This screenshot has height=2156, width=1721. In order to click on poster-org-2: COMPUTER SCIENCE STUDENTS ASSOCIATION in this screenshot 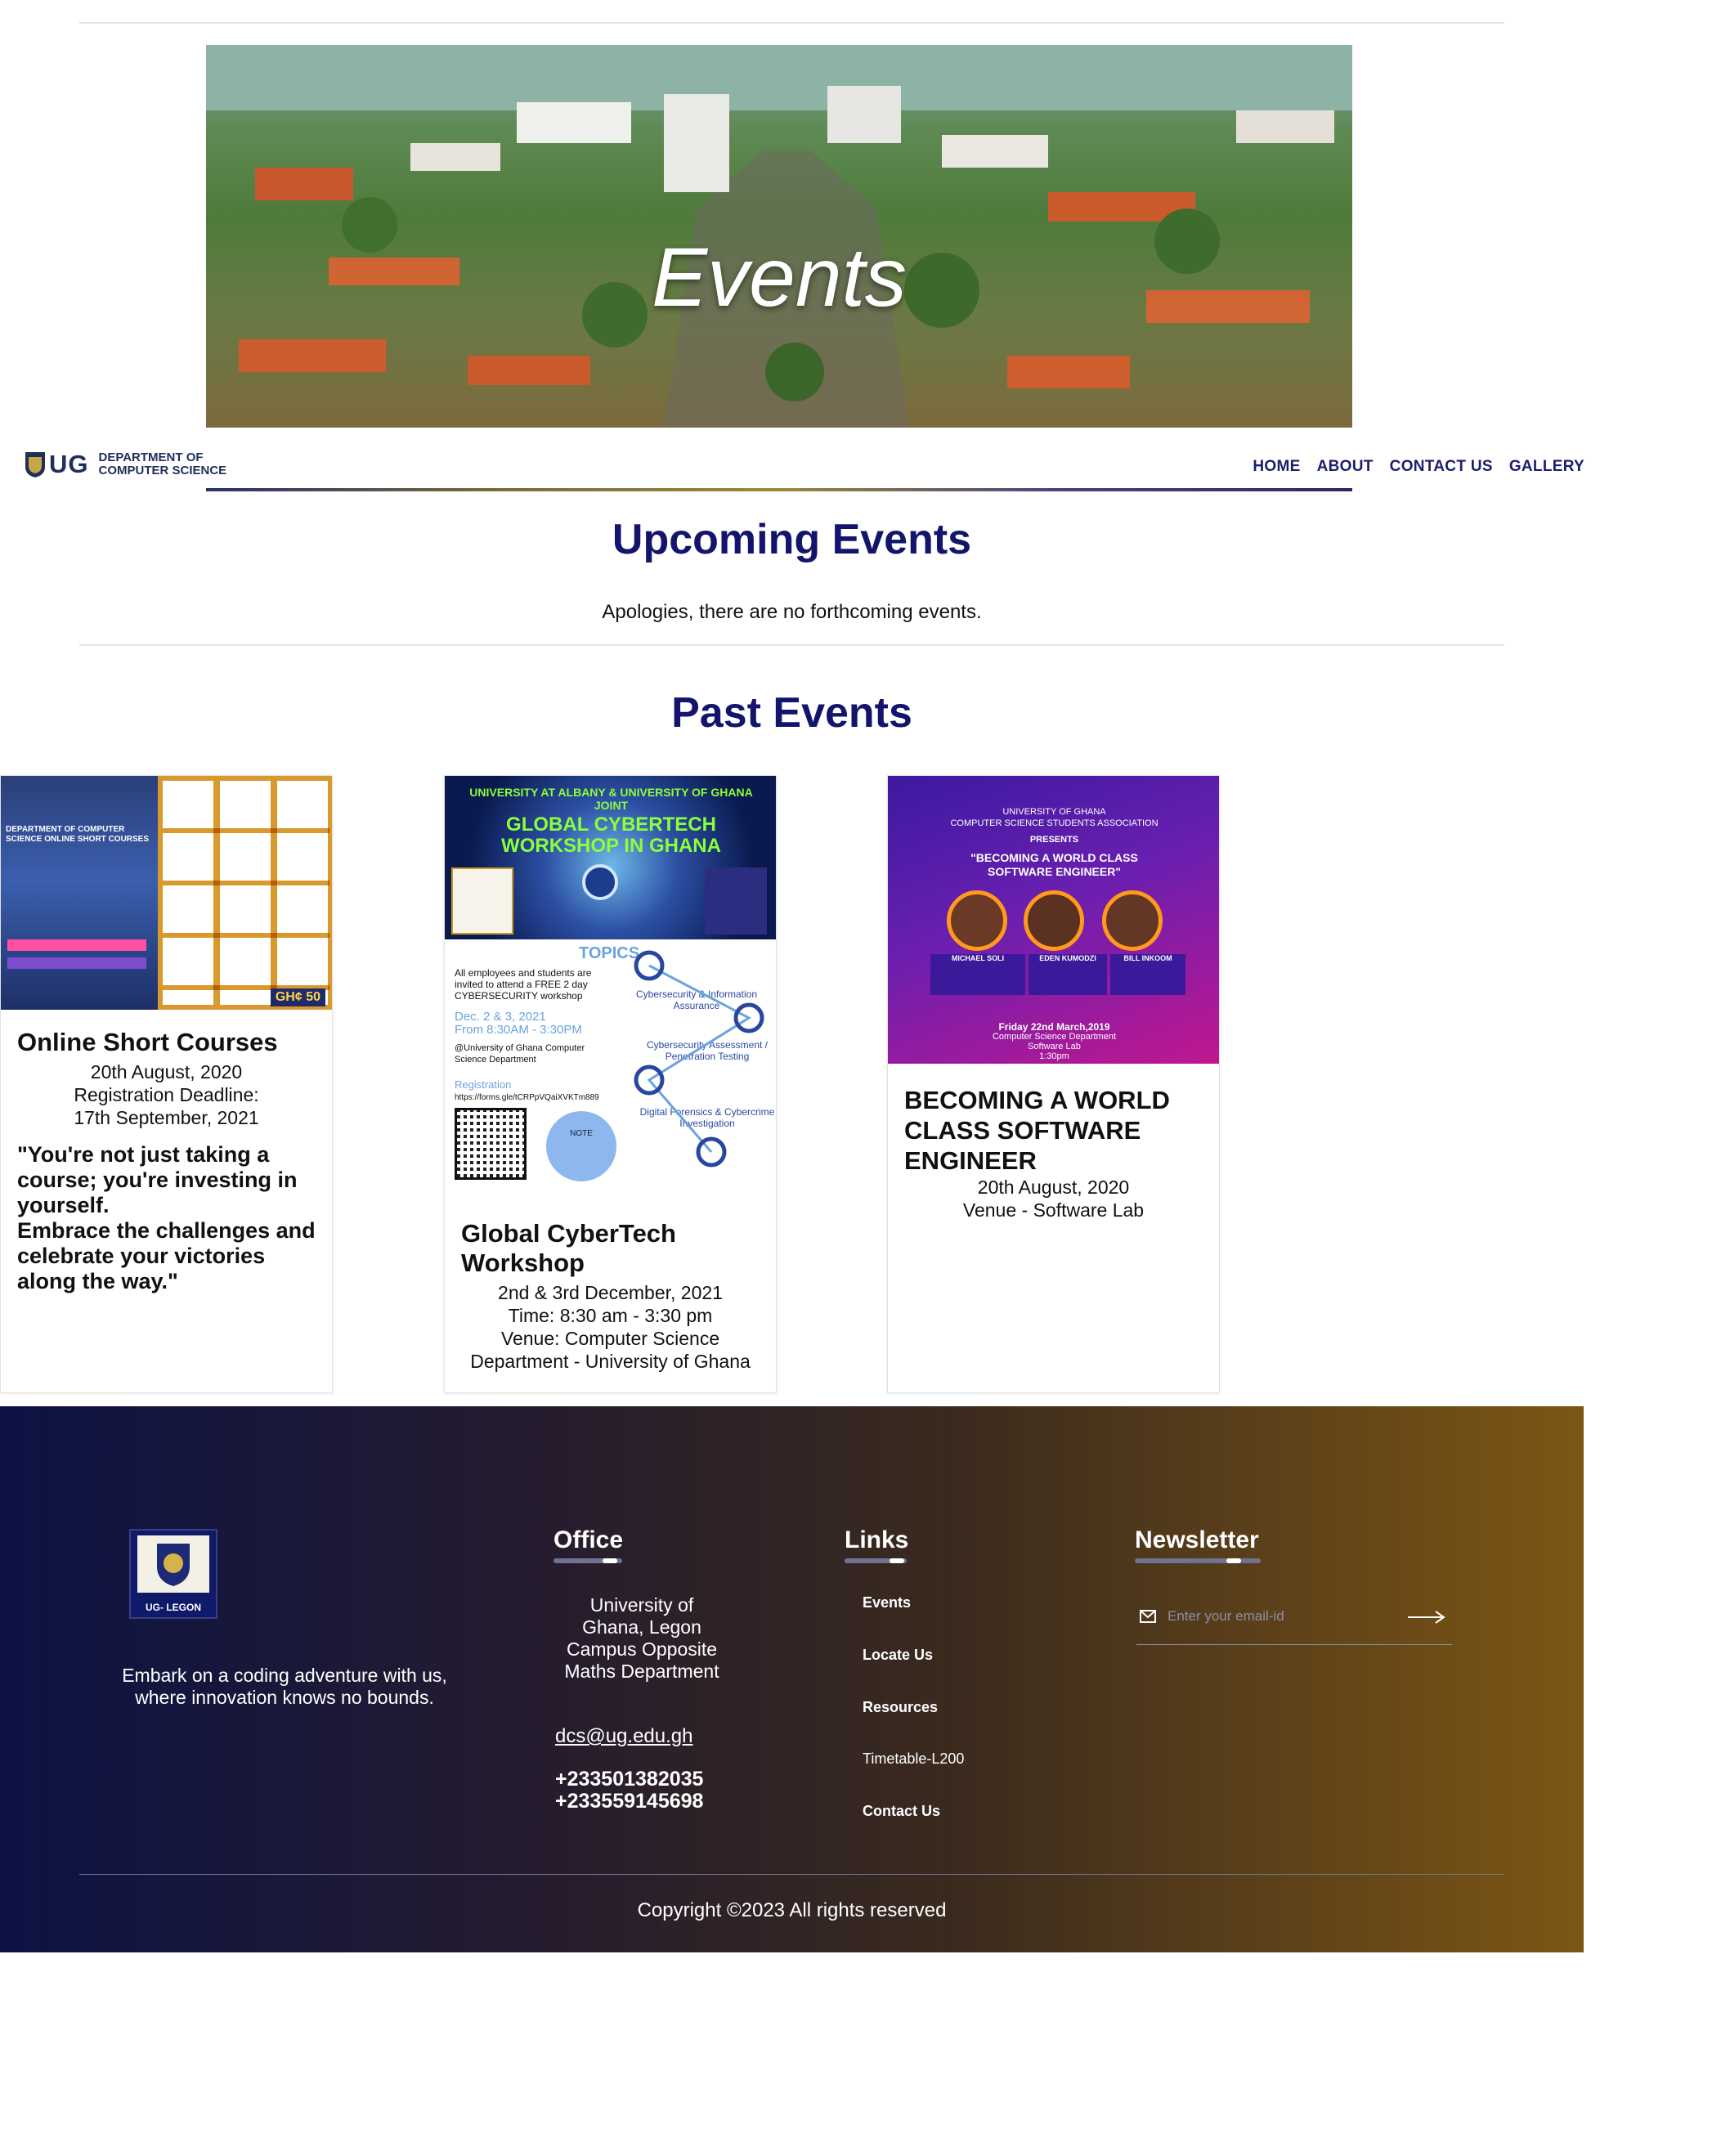, I will do `click(1054, 823)`.